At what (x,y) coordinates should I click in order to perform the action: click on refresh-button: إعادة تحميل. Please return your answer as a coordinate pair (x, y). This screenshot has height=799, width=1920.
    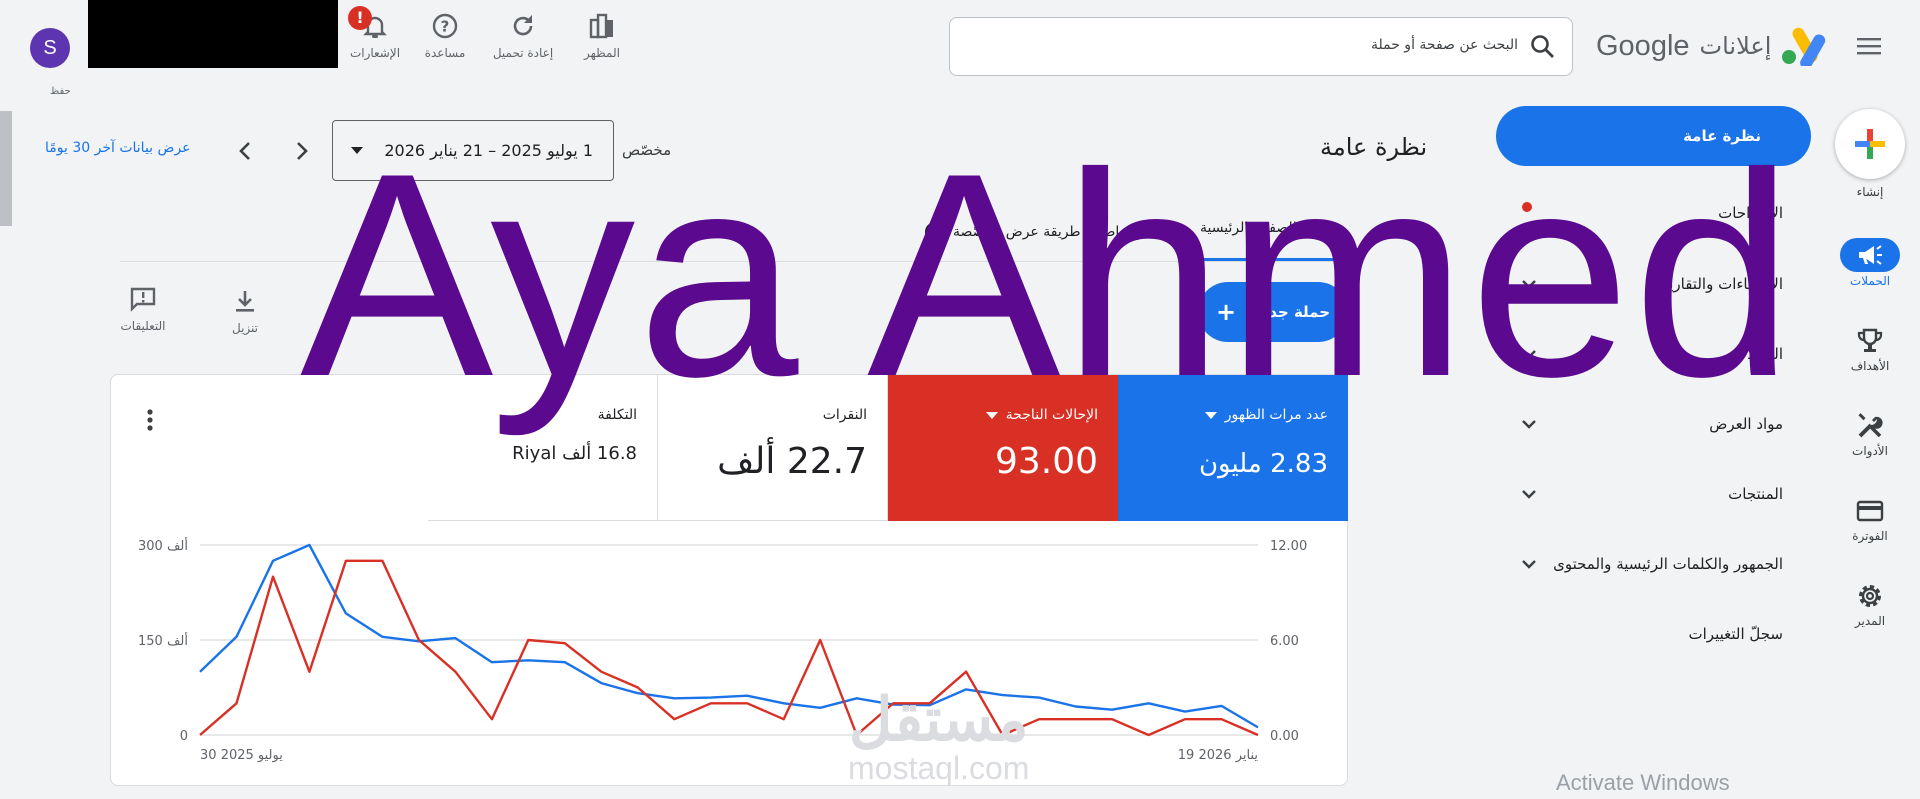
    Looking at the image, I should click on (523, 43).